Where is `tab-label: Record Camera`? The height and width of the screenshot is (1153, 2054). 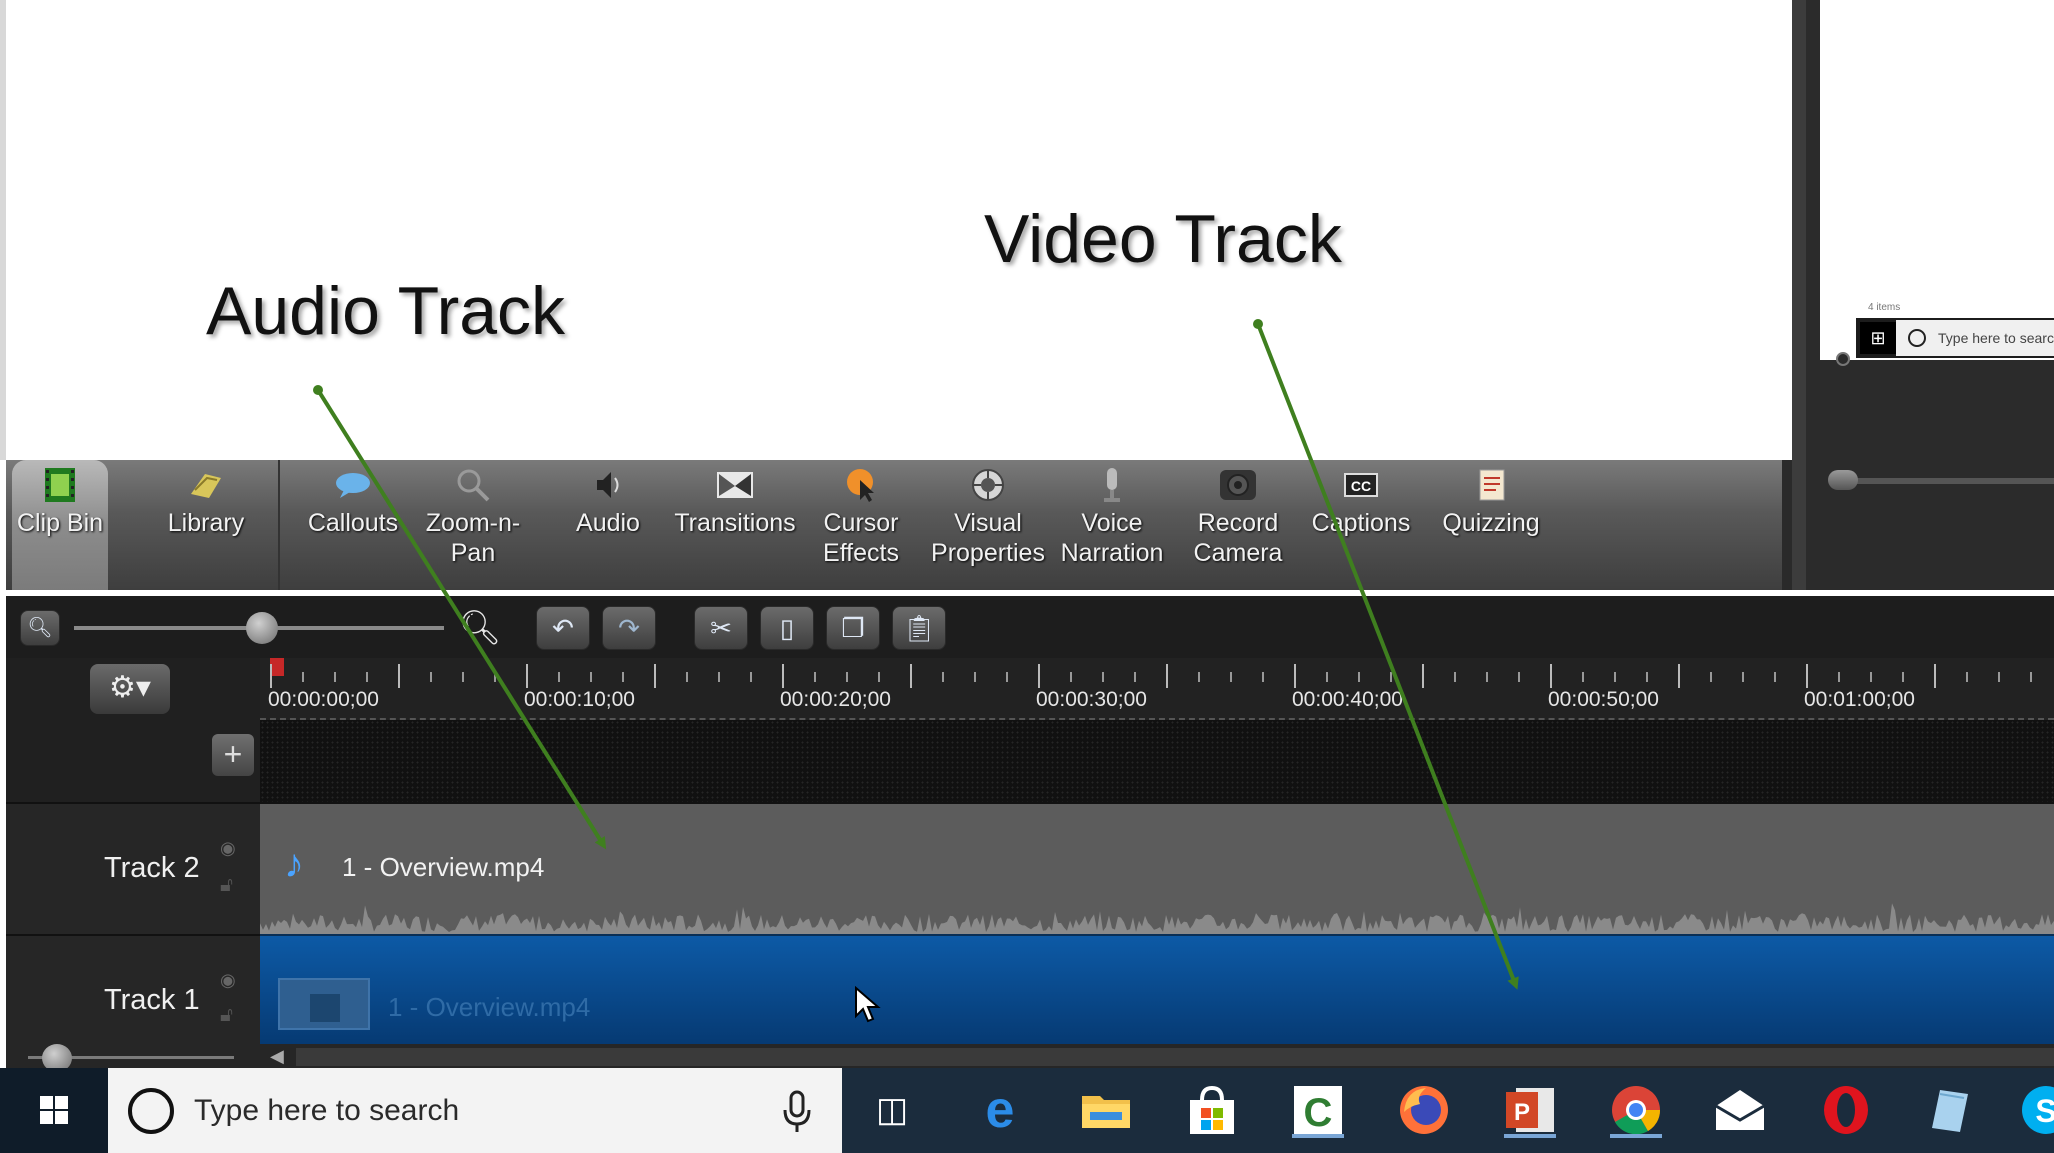 tab-label: Record Camera is located at coordinates (1238, 538).